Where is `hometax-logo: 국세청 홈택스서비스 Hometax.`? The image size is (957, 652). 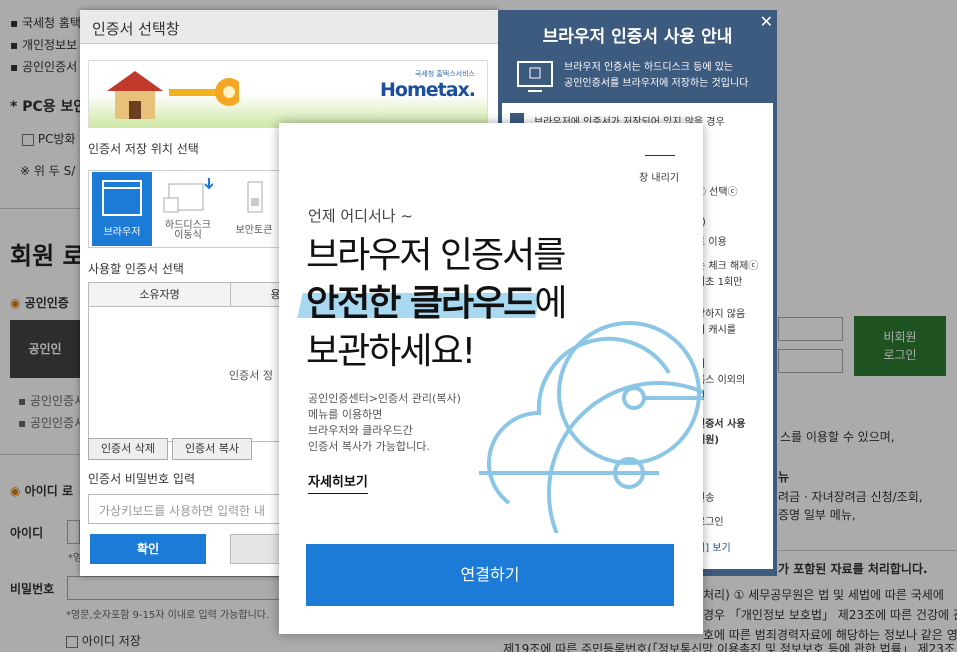 hometax-logo: 국세청 홈택스서비스 Hometax. is located at coordinates (427, 85).